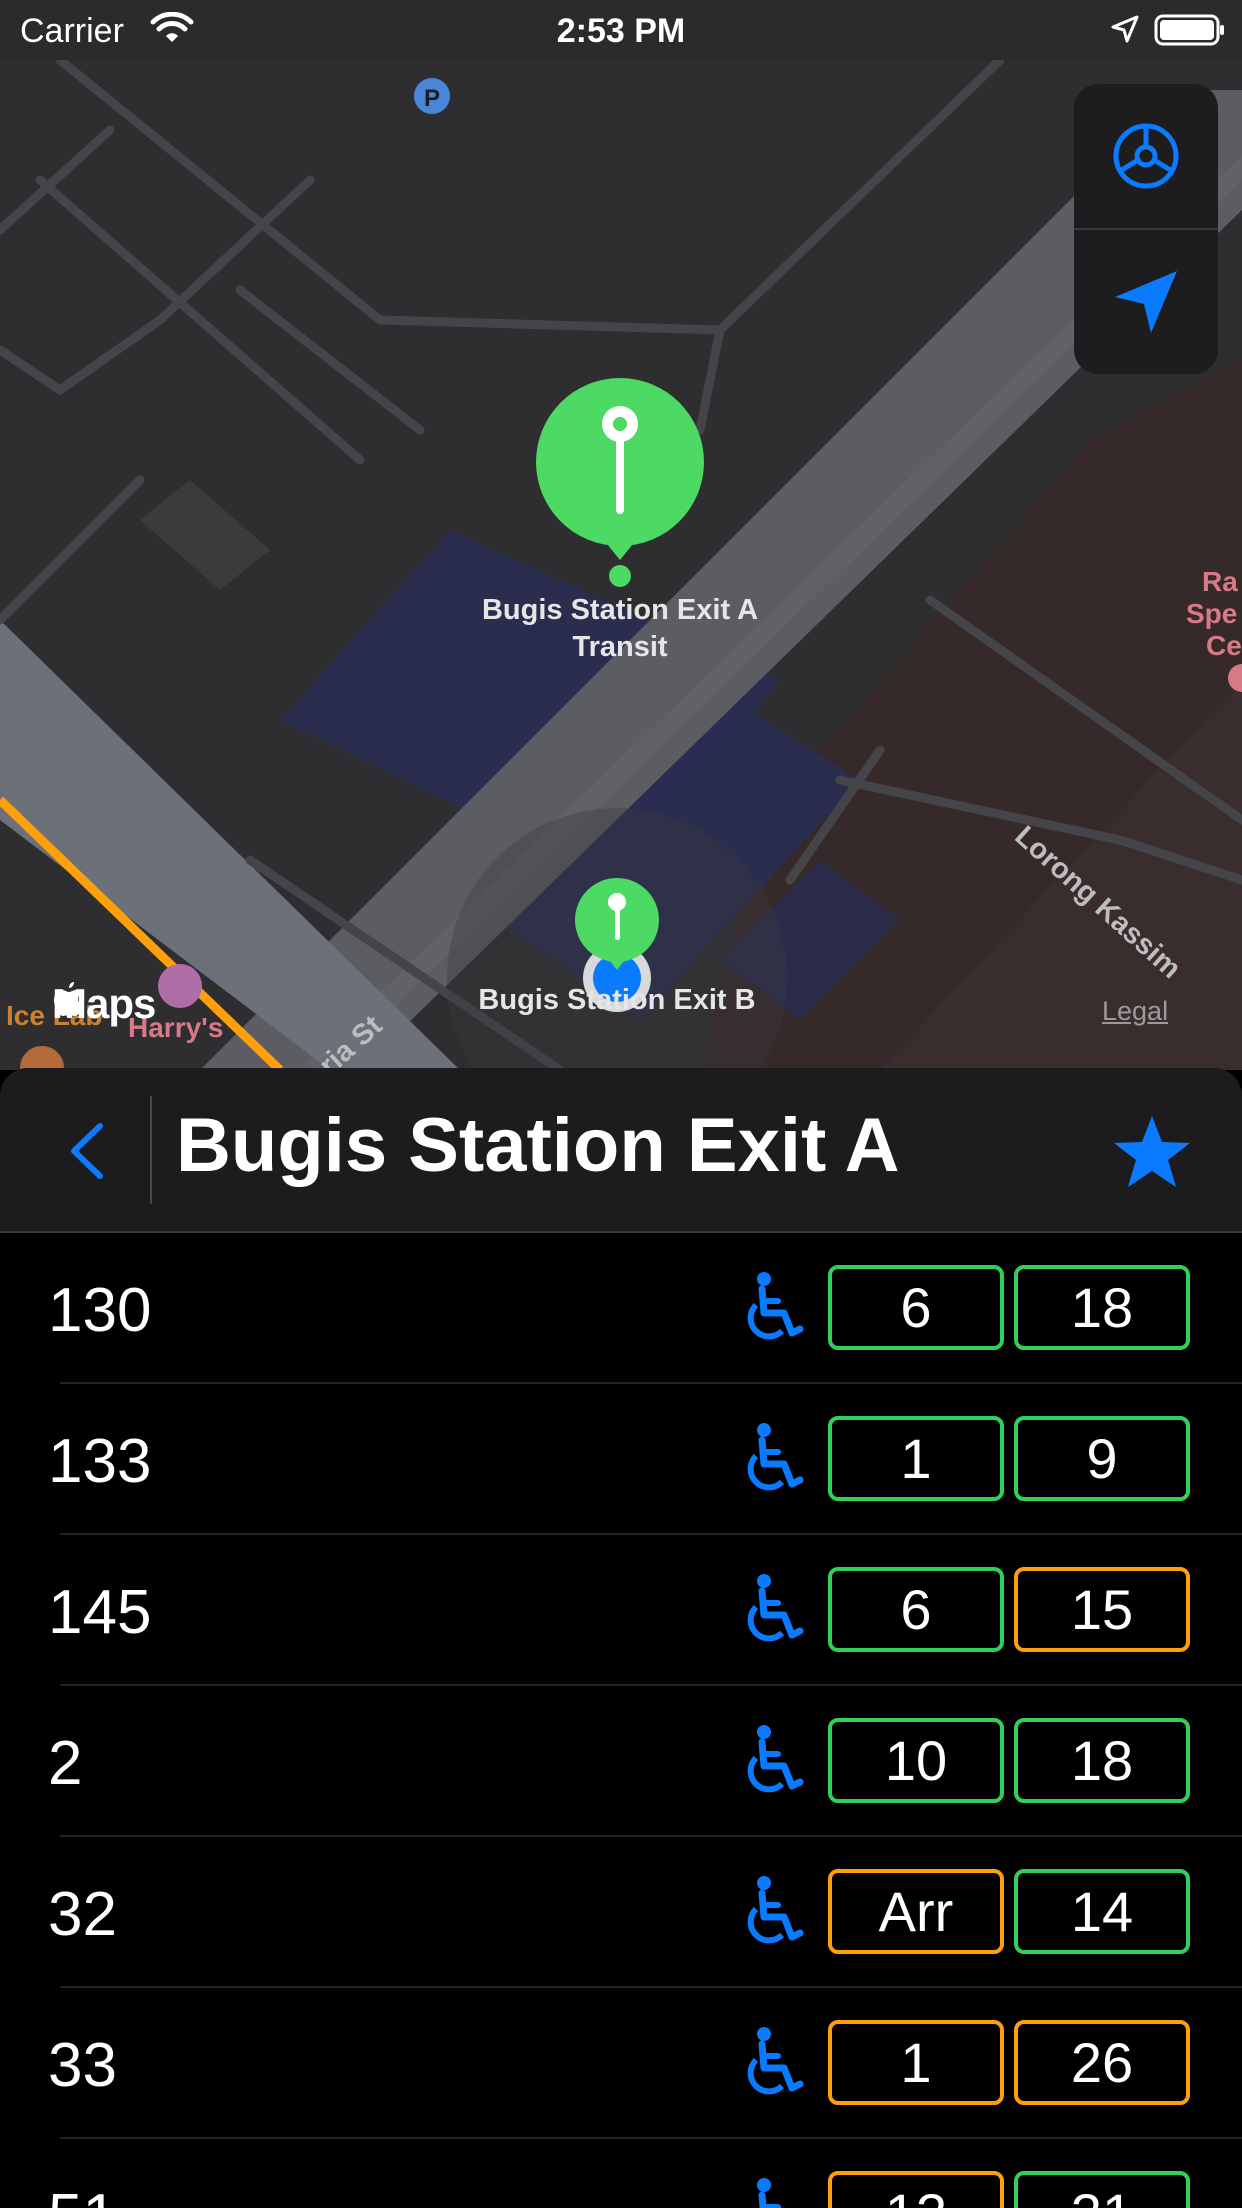 Image resolution: width=1242 pixels, height=2208 pixels. What do you see at coordinates (1146, 229) in the screenshot?
I see `map-controls` at bounding box center [1146, 229].